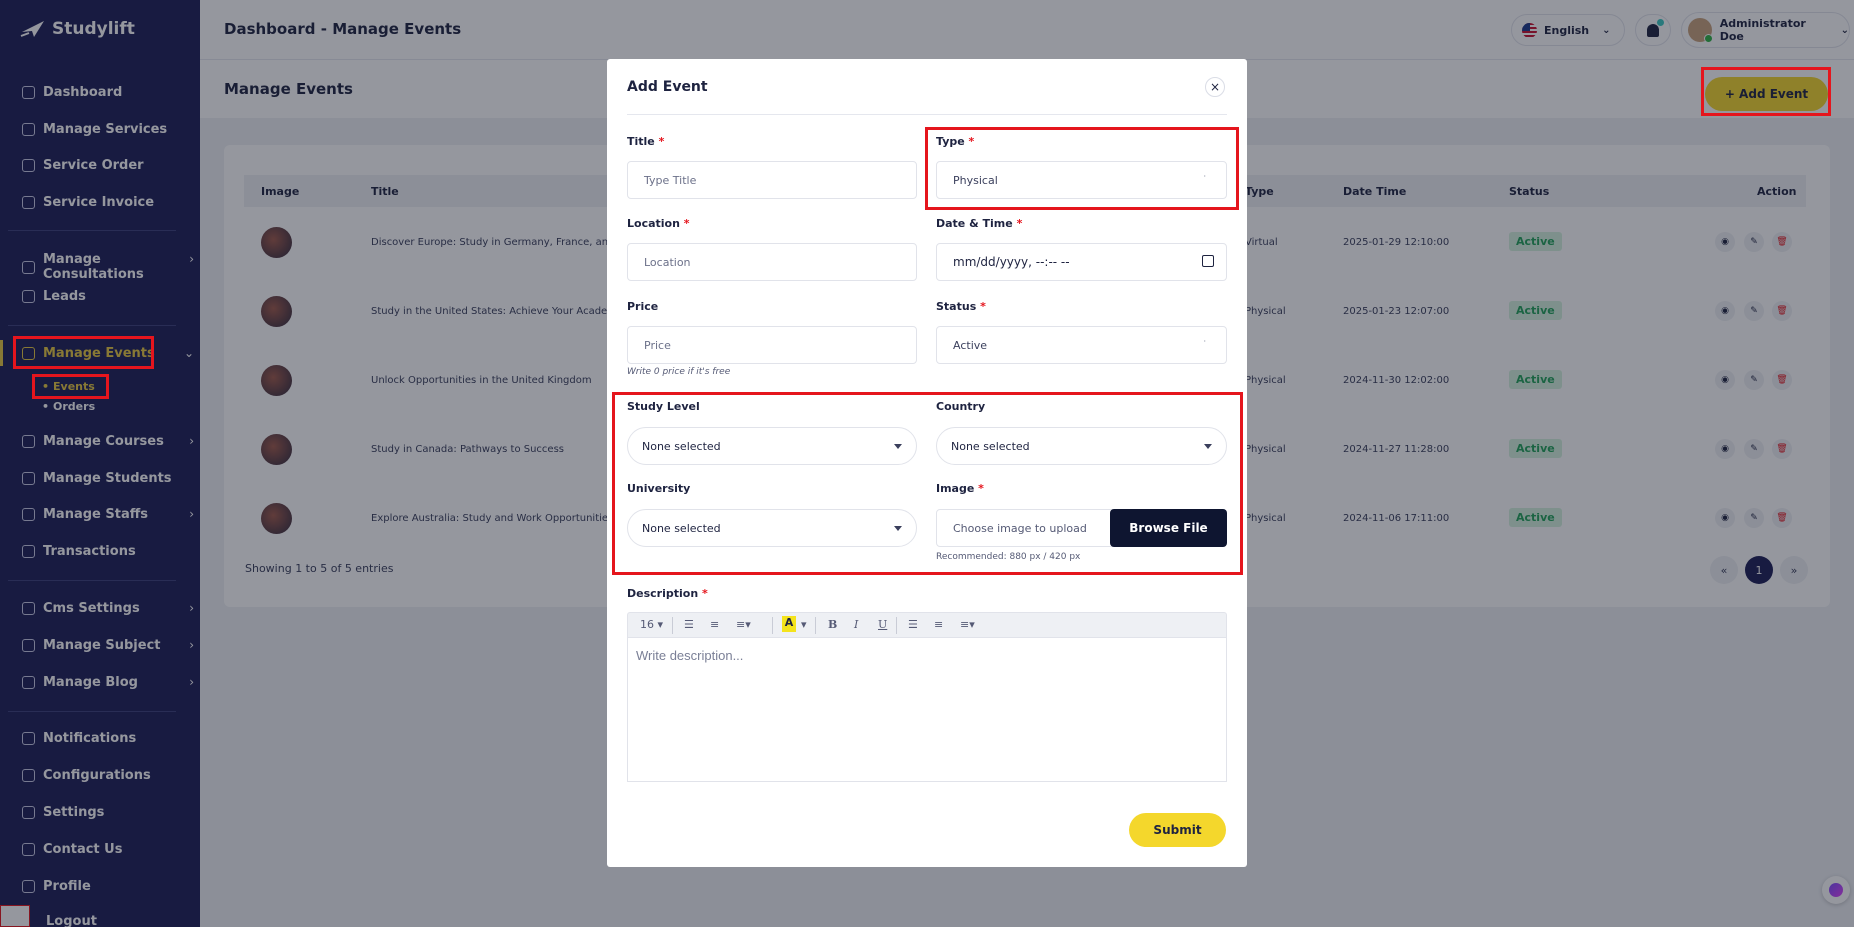 The width and height of the screenshot is (1854, 927). What do you see at coordinates (1177, 830) in the screenshot?
I see `submit-button: Submit` at bounding box center [1177, 830].